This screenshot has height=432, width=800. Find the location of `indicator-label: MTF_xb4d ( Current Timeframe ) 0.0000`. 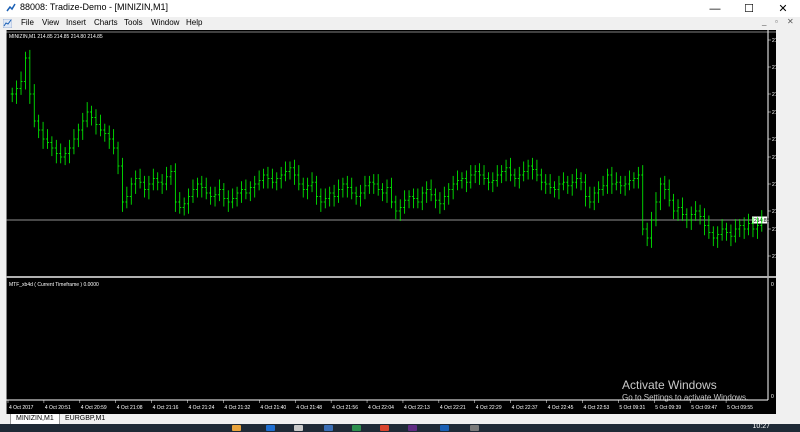

indicator-label: MTF_xb4d ( Current Timeframe ) 0.0000 is located at coordinates (54, 285).